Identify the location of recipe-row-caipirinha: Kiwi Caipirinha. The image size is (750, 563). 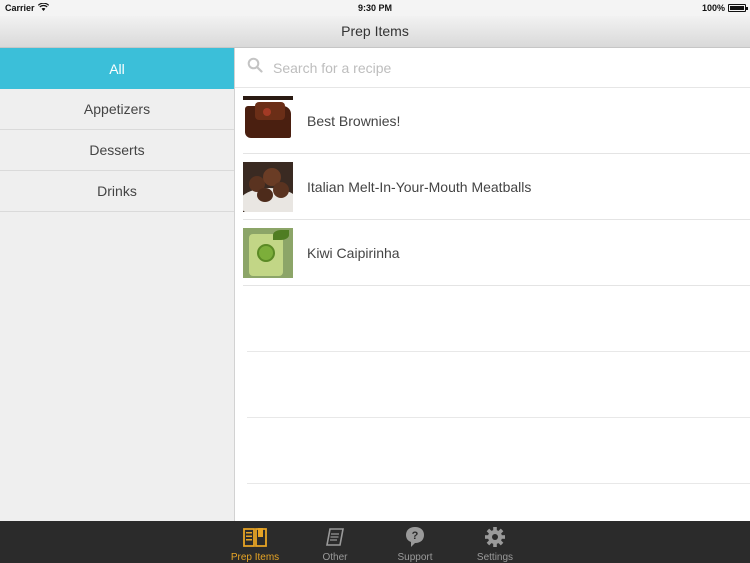
(496, 253).